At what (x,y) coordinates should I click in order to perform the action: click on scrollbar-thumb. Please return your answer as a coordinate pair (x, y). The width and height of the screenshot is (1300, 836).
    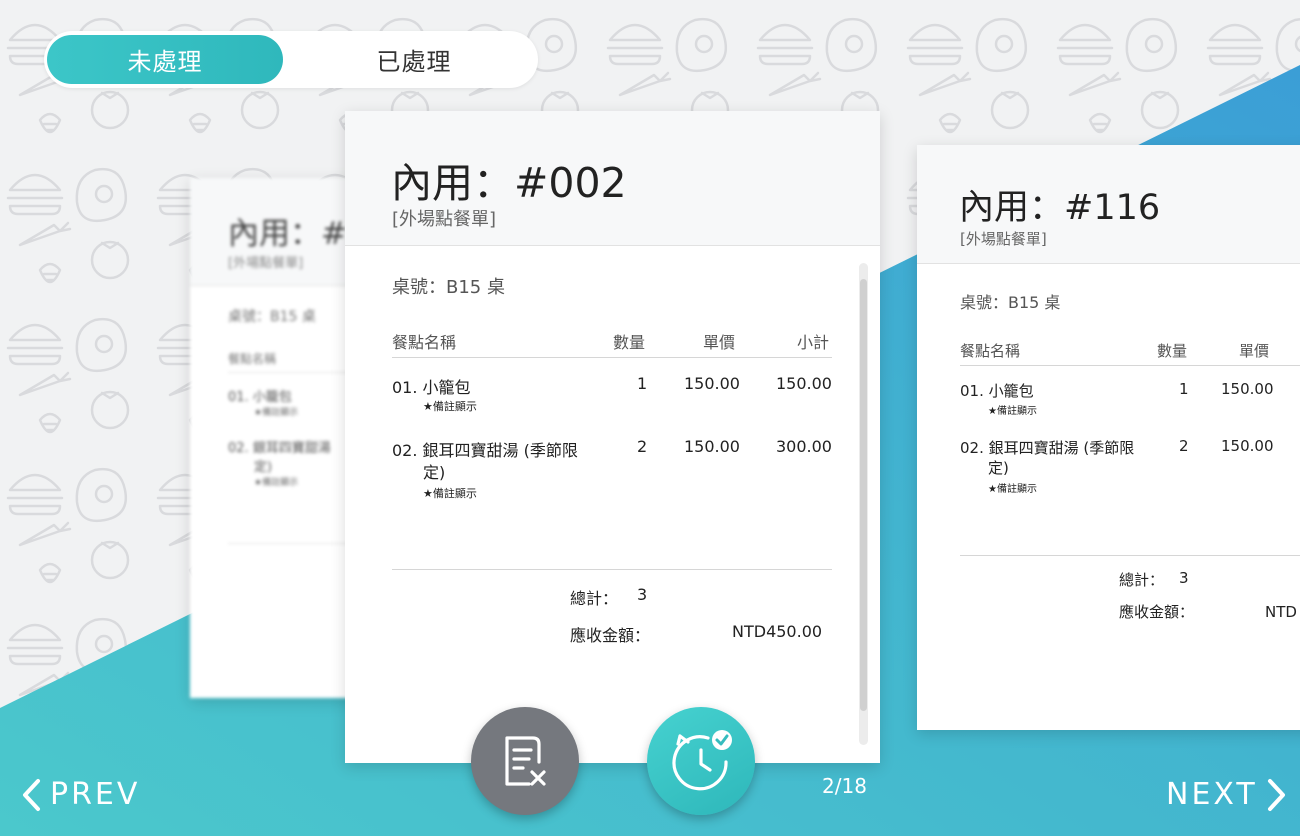
    Looking at the image, I should click on (863, 495).